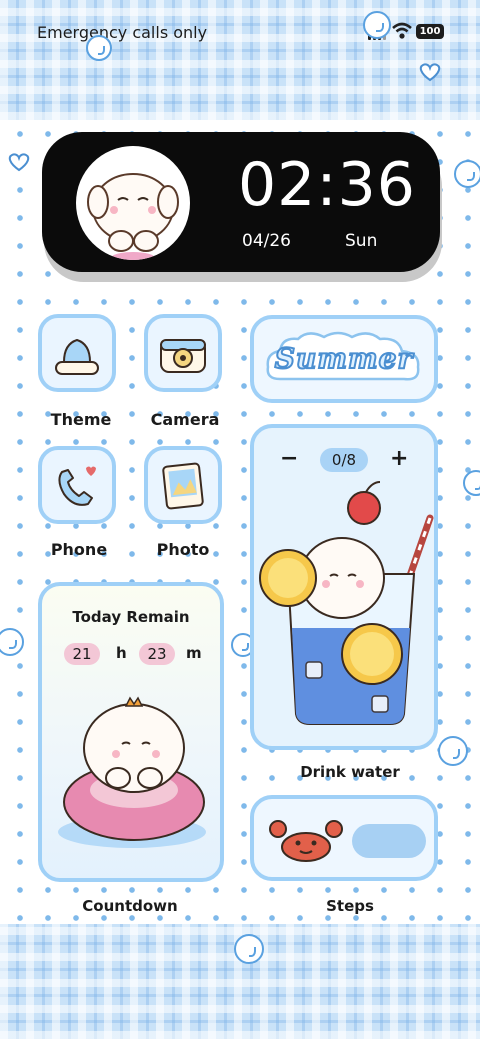 The width and height of the screenshot is (480, 1039). Describe the element at coordinates (157, 654) in the screenshot. I see `countdown-minutes: 23` at that location.